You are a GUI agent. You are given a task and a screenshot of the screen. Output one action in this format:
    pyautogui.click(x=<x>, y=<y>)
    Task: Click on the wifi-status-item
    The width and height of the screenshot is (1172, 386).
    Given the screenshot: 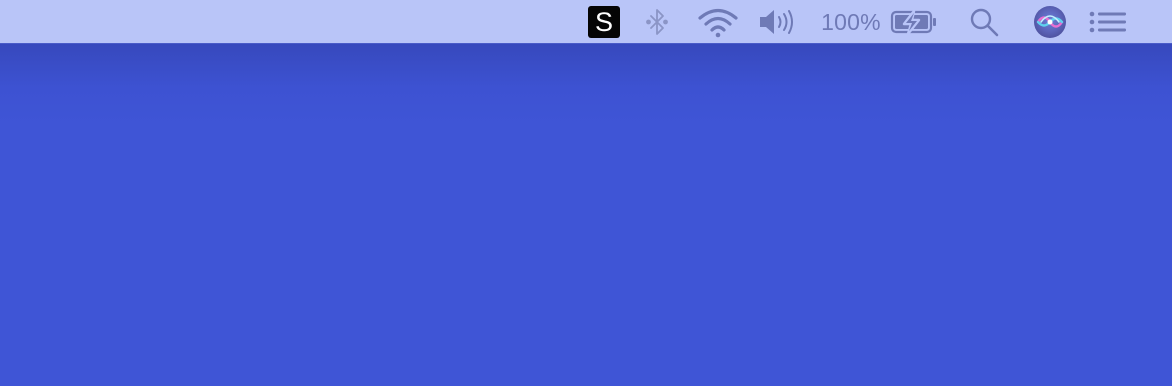 What is the action you would take?
    pyautogui.click(x=718, y=22)
    